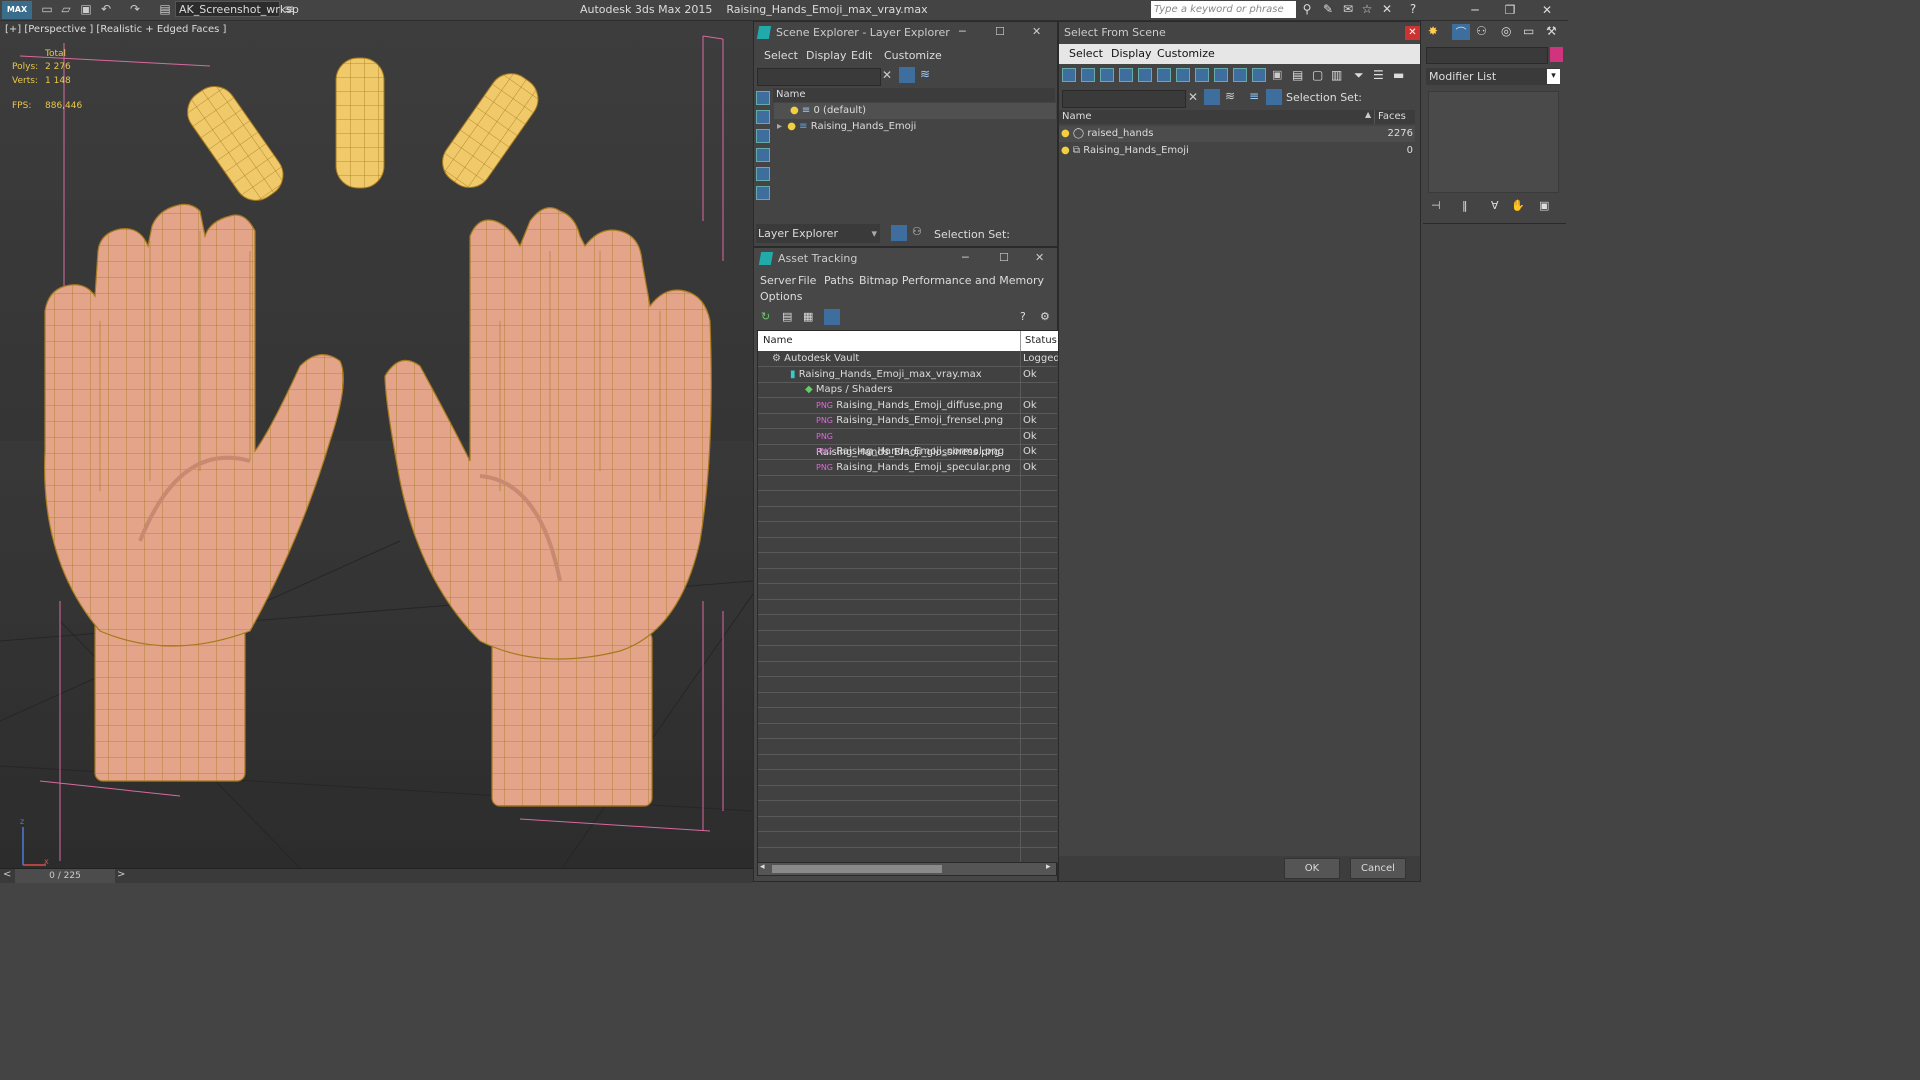  Describe the element at coordinates (1107, 75) in the screenshot. I see `light-filter-icon` at that location.